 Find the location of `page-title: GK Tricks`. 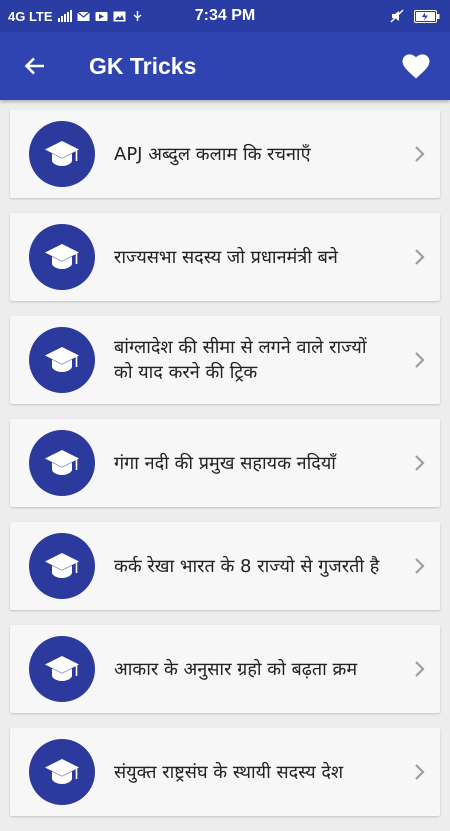

page-title: GK Tricks is located at coordinates (143, 65).